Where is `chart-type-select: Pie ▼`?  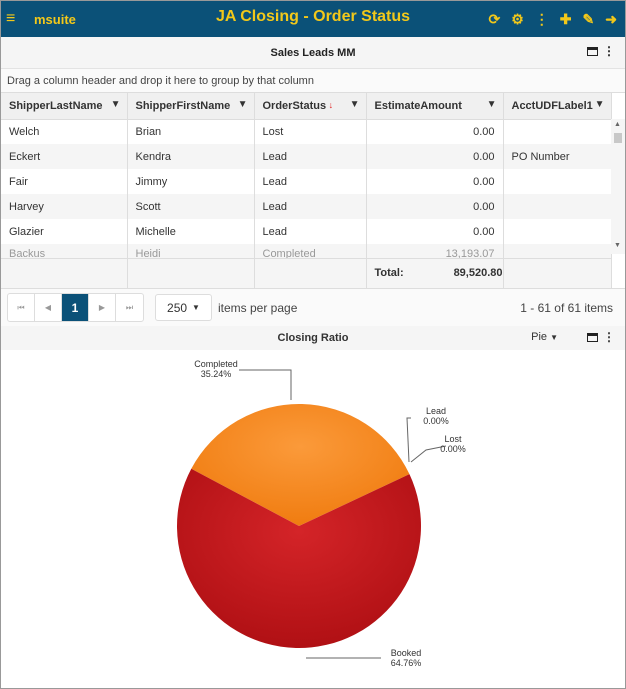
chart-type-select: Pie ▼ is located at coordinates (544, 337).